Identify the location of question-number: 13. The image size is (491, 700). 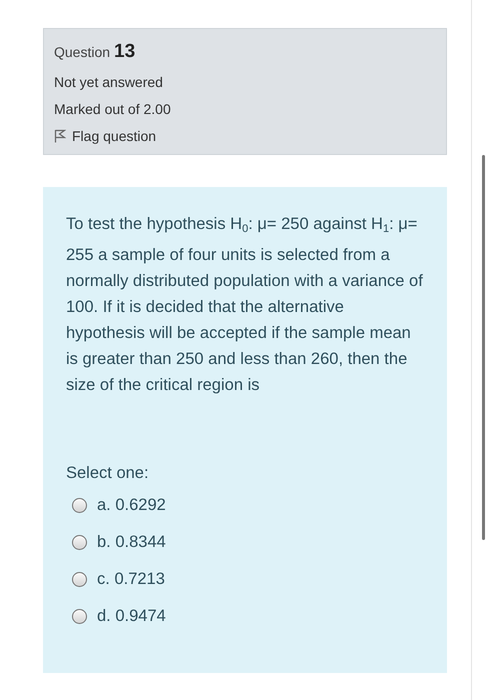
(125, 52).